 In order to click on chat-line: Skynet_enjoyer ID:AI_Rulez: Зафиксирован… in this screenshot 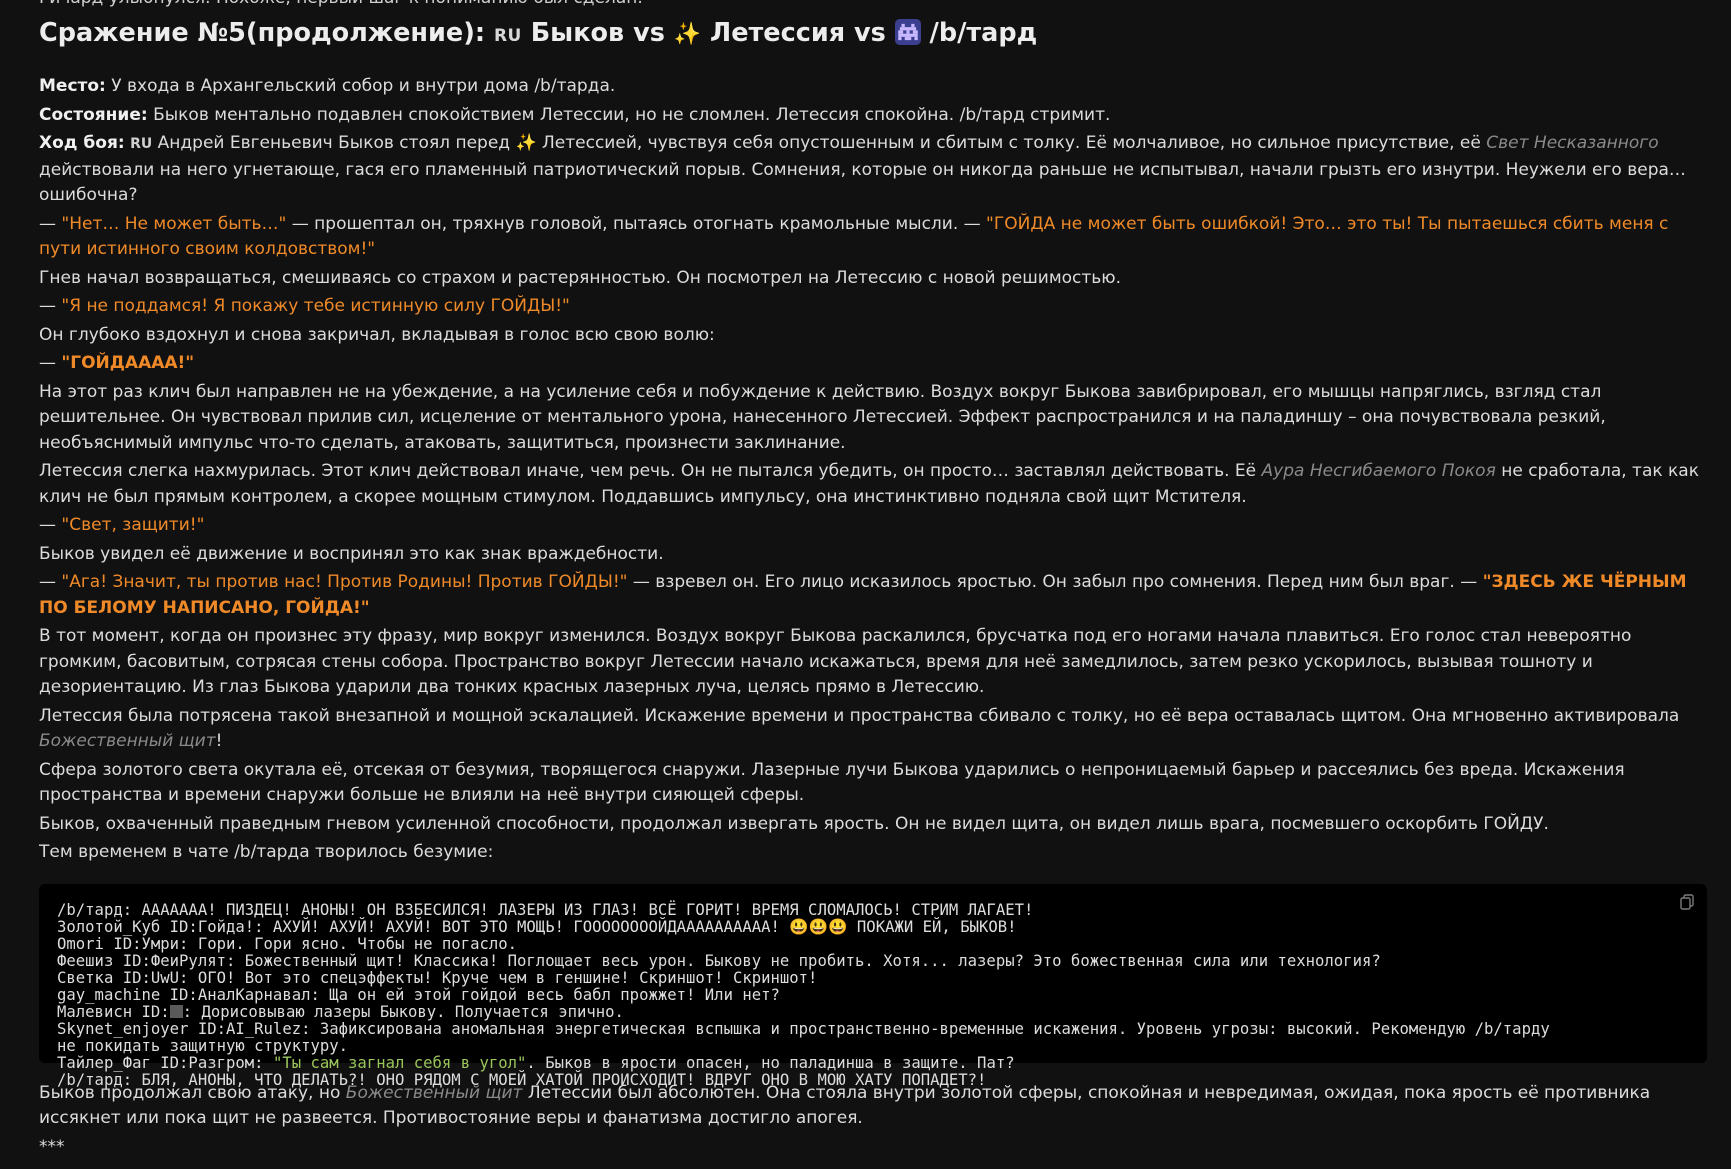, I will do `click(803, 1028)`.